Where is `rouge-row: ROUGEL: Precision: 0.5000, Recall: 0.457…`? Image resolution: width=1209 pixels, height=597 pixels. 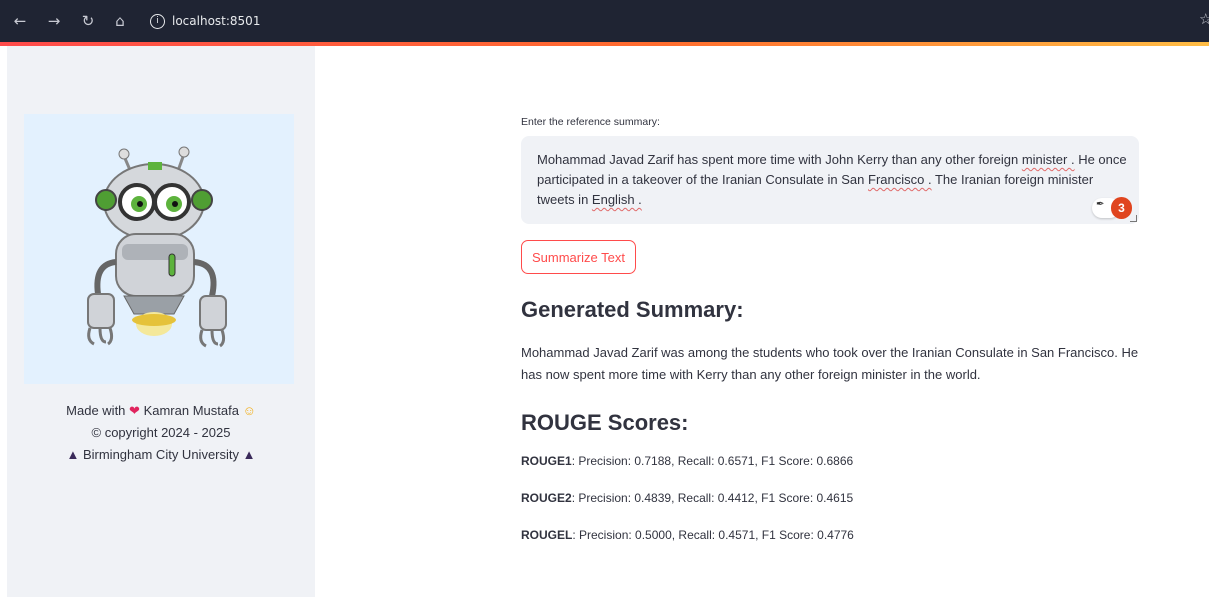
rouge-row: ROUGEL: Precision: 0.5000, Recall: 0.457… is located at coordinates (687, 535).